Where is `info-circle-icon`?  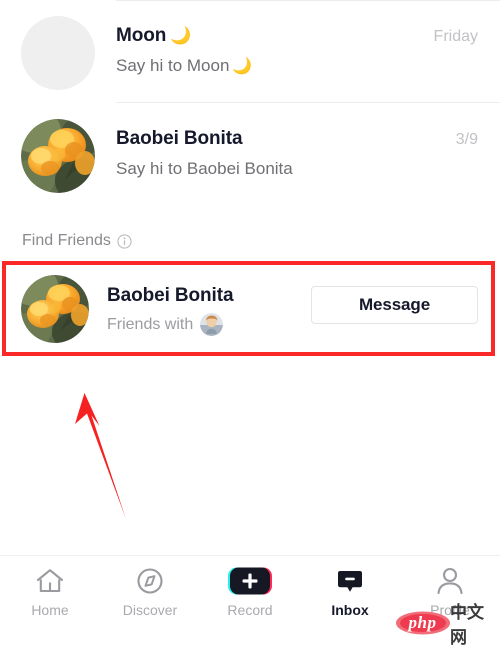
info-circle-icon is located at coordinates (124, 241).